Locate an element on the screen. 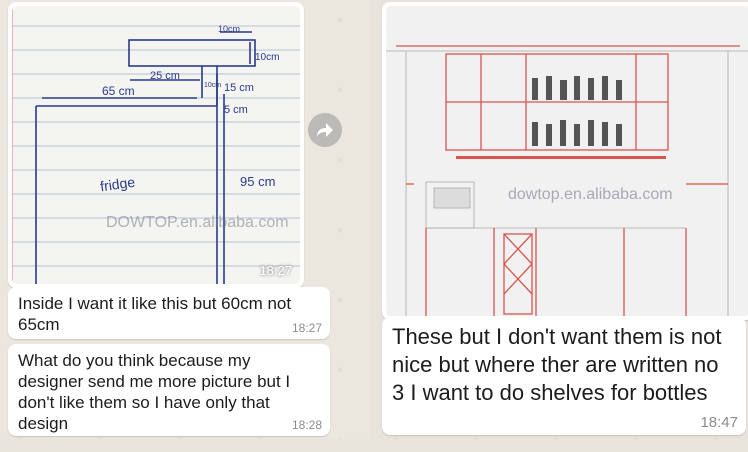 The height and width of the screenshot is (452, 748). image-watermark: dowtop.en.alibaba.com is located at coordinates (590, 194).